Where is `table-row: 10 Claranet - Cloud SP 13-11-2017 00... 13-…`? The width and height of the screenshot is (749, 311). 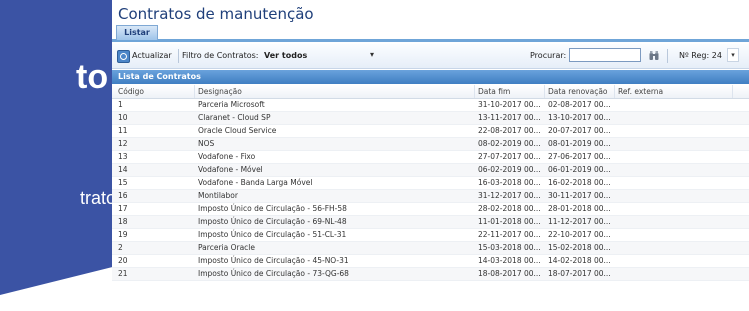 table-row: 10 Claranet - Cloud SP 13-11-2017 00... 13-… is located at coordinates (430, 118).